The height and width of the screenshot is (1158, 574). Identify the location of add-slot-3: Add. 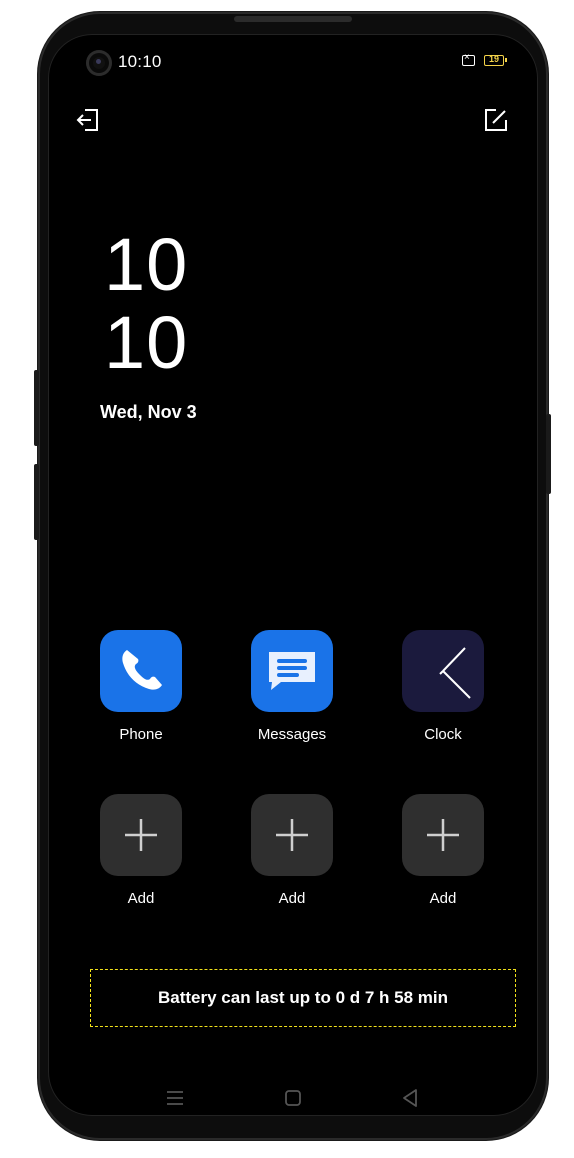
(443, 850).